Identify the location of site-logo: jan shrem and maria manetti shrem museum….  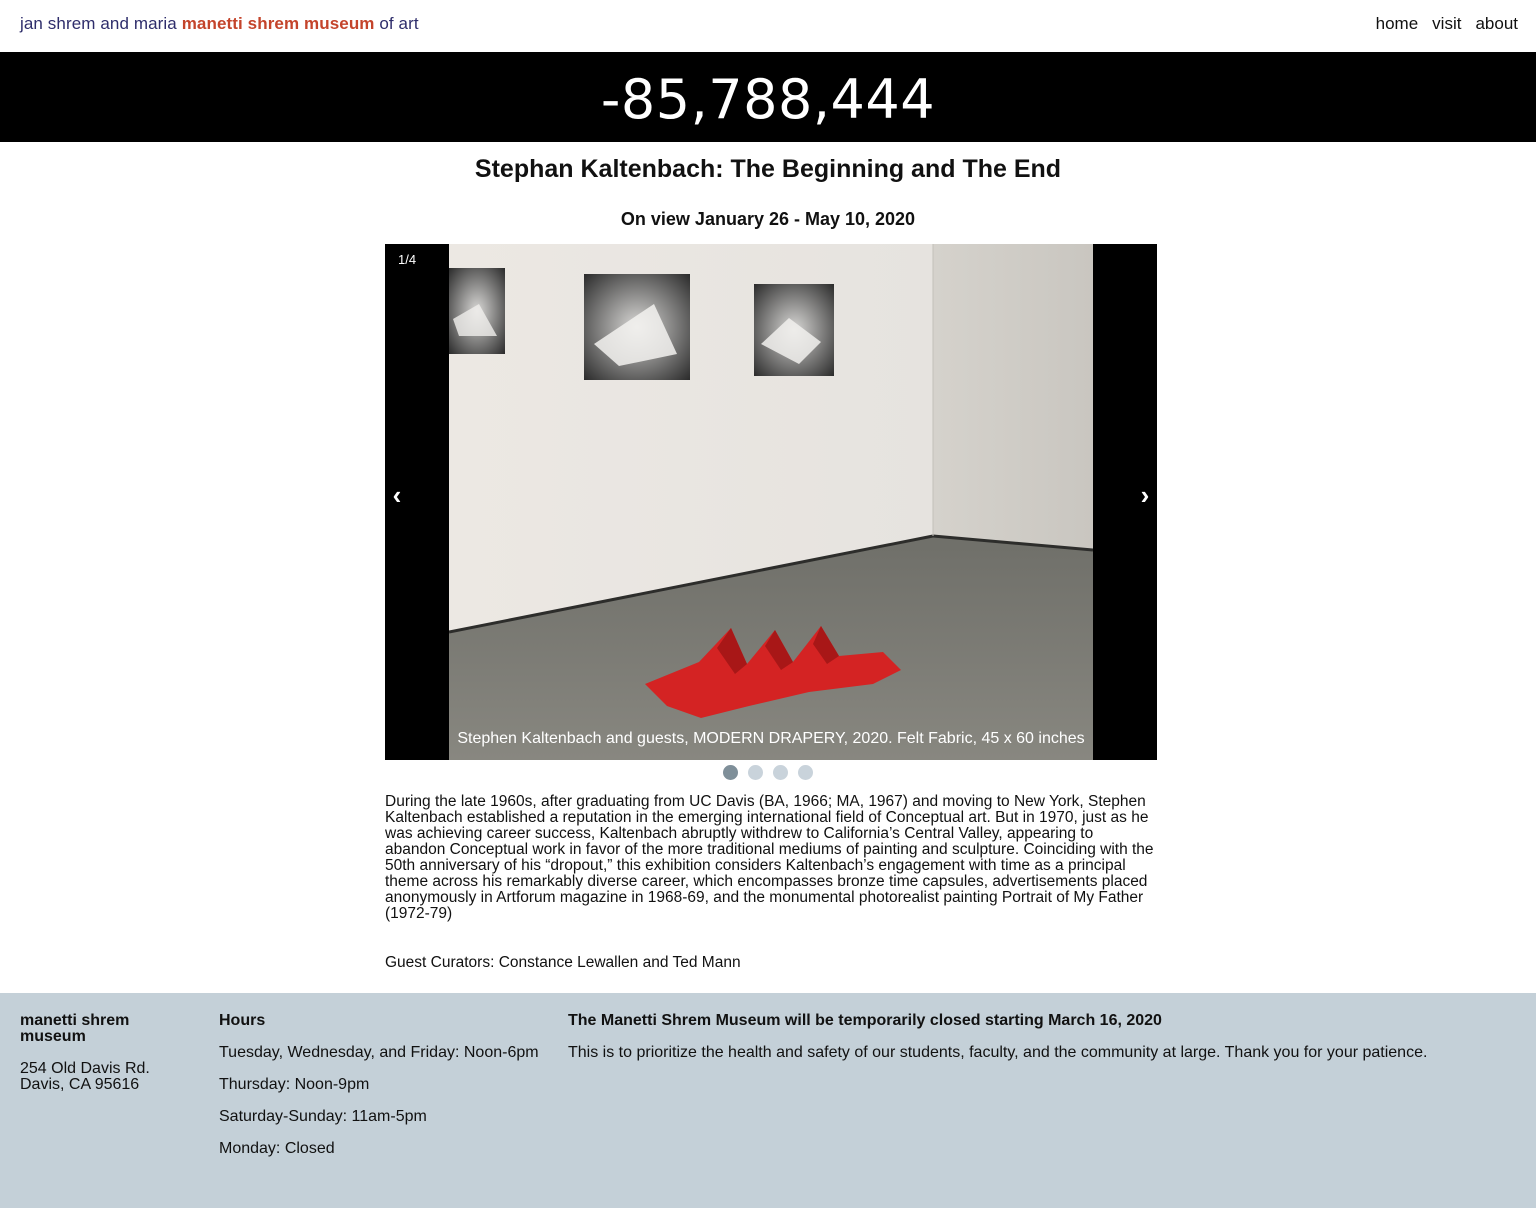
(219, 24).